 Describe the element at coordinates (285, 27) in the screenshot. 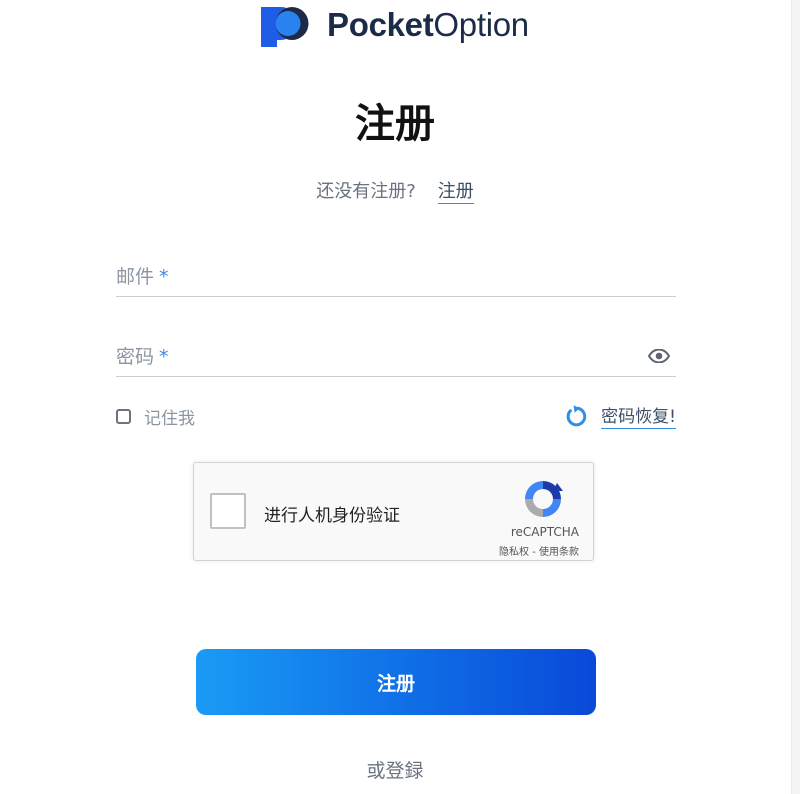

I see `pocketoption-logo-icon` at that location.